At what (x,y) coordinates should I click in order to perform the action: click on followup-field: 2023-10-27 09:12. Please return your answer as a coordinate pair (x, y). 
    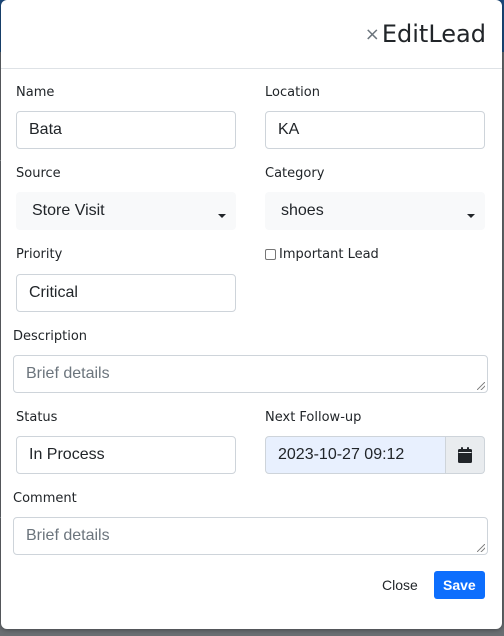
    Looking at the image, I should click on (355, 455).